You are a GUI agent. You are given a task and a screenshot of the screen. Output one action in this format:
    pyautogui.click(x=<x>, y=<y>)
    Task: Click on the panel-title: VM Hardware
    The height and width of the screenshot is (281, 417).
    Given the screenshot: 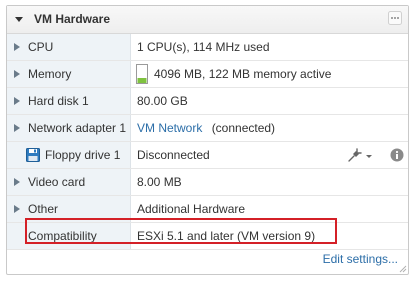 What is the action you would take?
    pyautogui.click(x=72, y=19)
    